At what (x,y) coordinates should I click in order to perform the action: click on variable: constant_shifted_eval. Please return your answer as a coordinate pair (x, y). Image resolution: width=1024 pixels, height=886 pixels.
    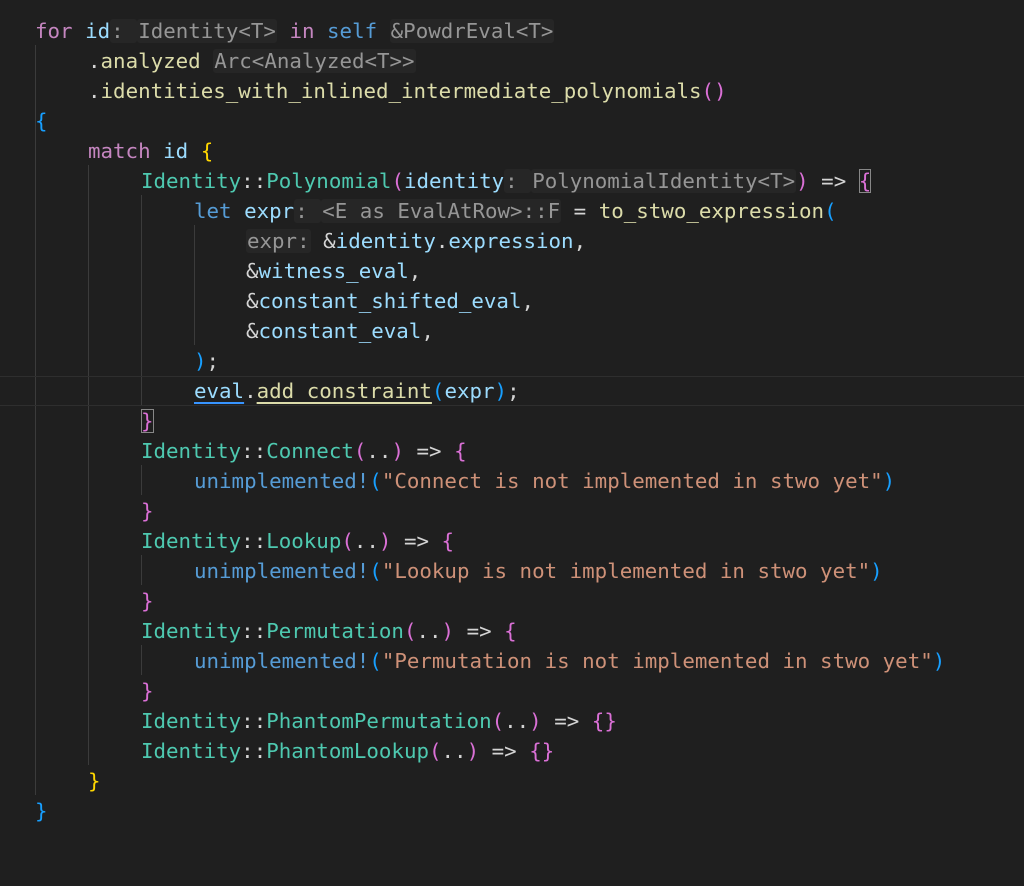
    Looking at the image, I should click on (390, 301).